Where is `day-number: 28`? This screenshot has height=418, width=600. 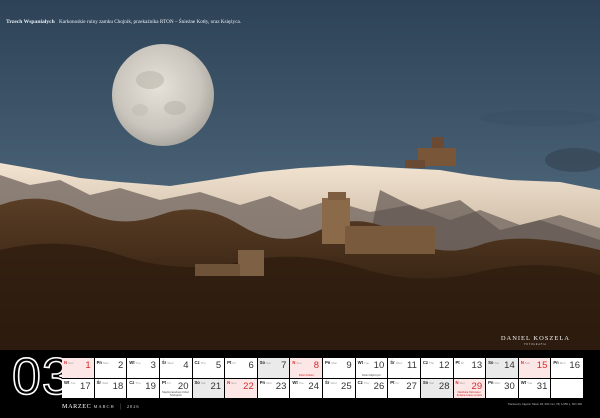
day-number: 28 is located at coordinates (444, 386).